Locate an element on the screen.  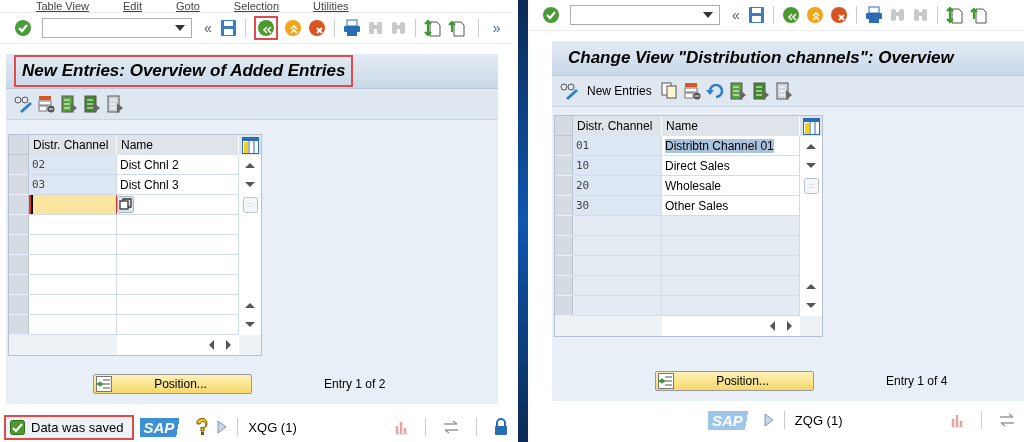
more-button: » is located at coordinates (496, 28).